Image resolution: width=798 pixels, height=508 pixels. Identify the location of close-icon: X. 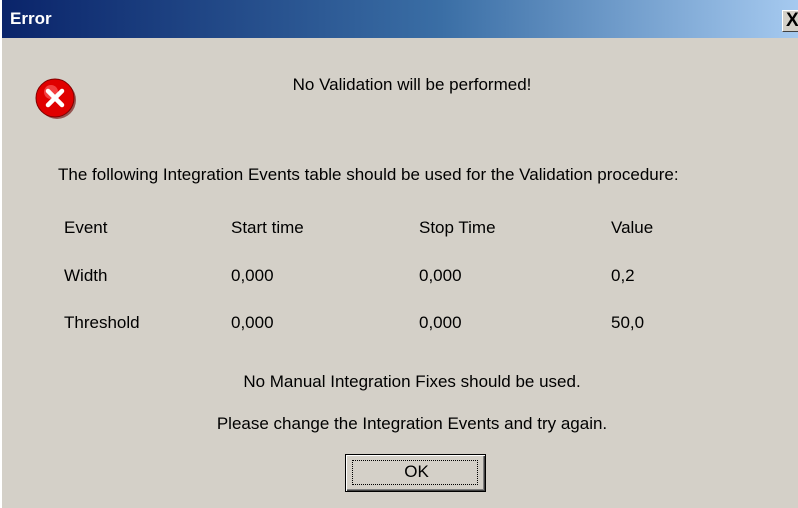
(792, 20).